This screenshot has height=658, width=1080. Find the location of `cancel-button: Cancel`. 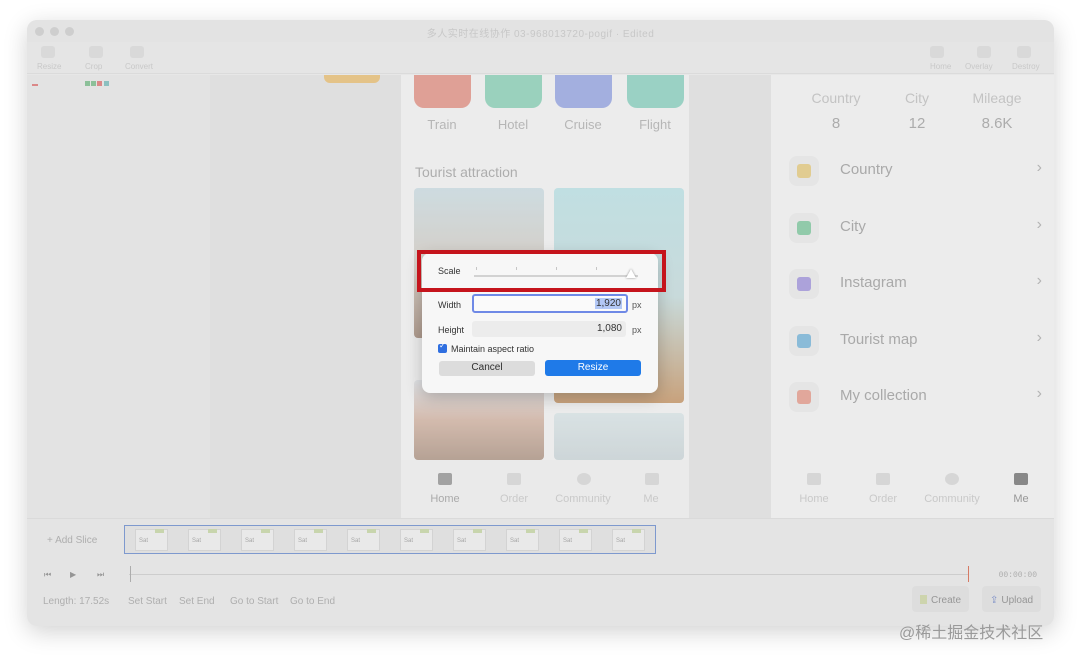

cancel-button: Cancel is located at coordinates (487, 368).